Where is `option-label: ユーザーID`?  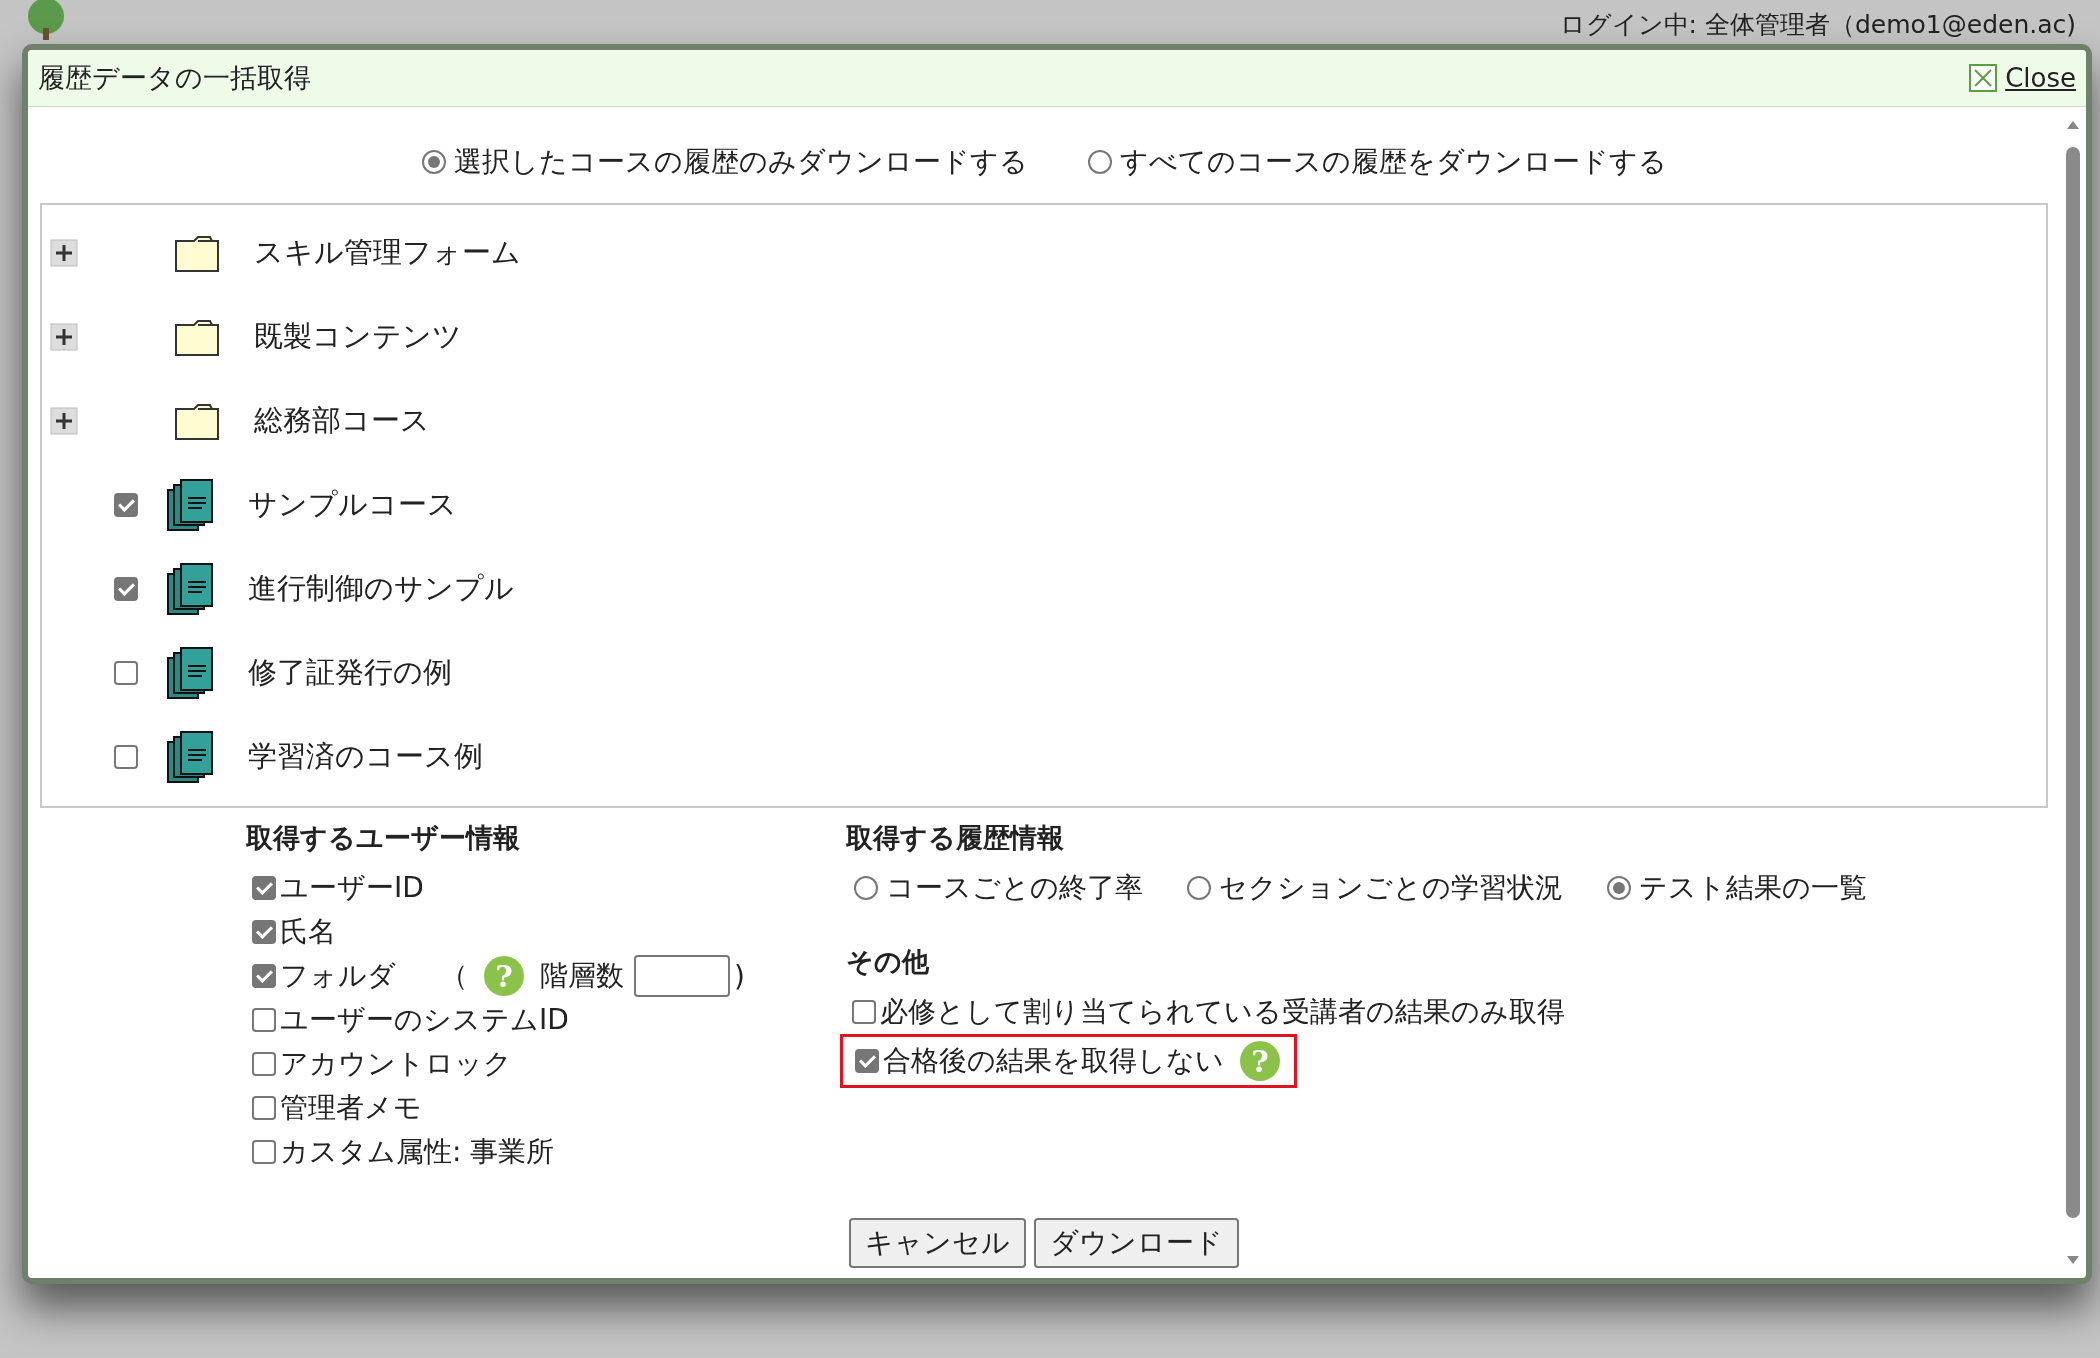
option-label: ユーザーID is located at coordinates (352, 888).